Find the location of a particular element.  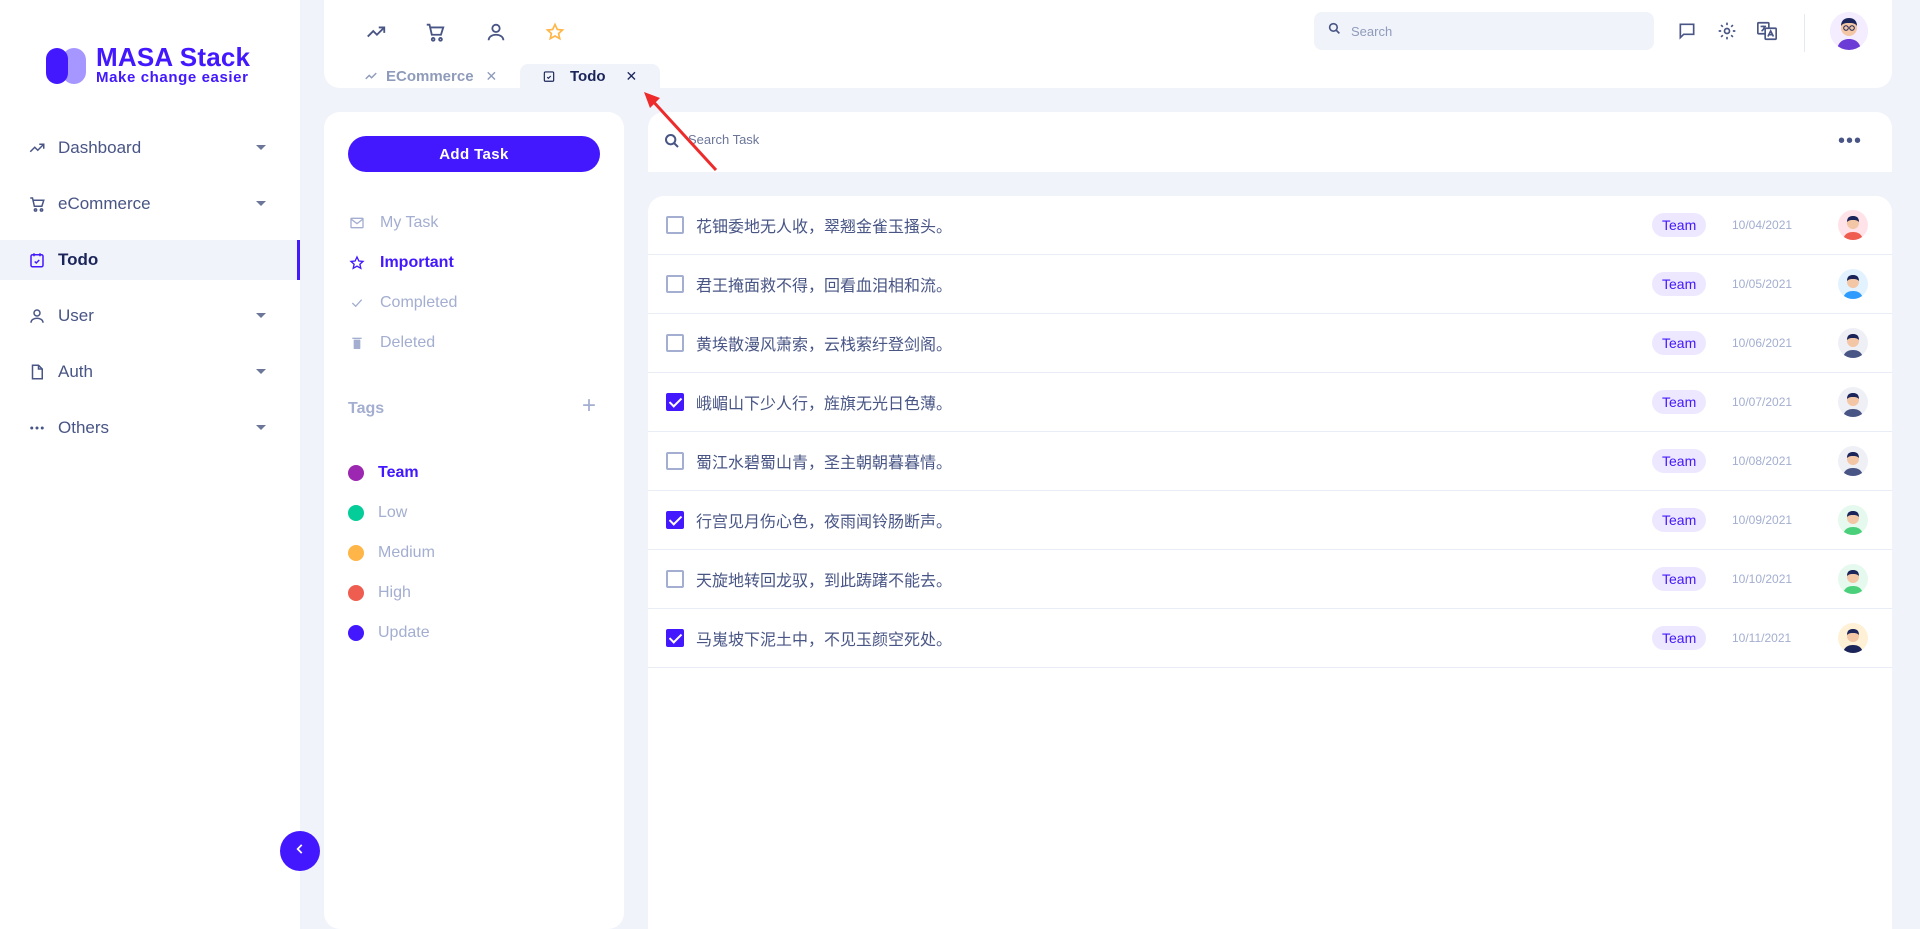

more-options-icon: ••• is located at coordinates (1850, 141).